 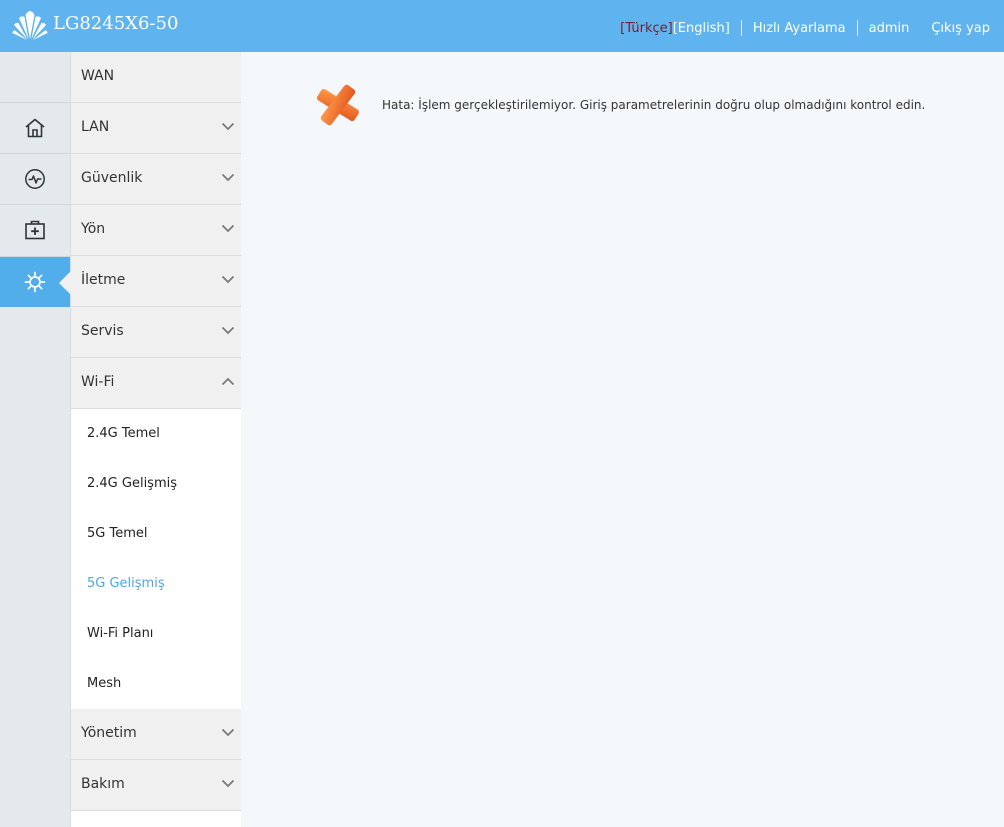 I want to click on nav-status, so click(x=35, y=178).